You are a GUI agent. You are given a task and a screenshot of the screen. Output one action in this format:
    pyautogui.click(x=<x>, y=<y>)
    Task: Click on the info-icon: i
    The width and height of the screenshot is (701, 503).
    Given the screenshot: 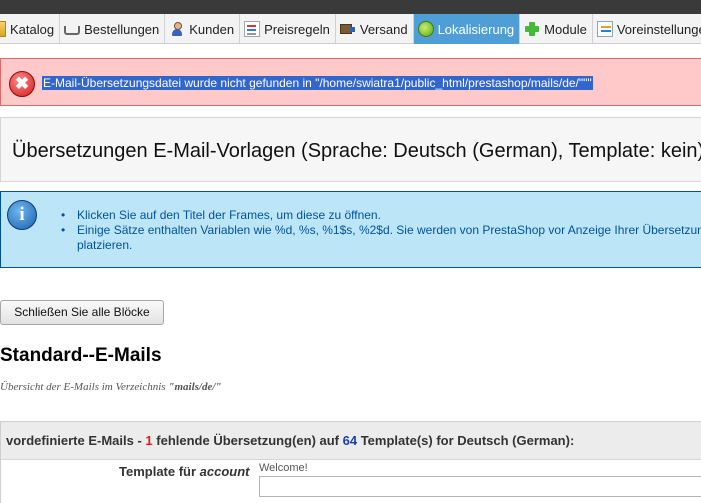 What is the action you would take?
    pyautogui.click(x=22, y=215)
    